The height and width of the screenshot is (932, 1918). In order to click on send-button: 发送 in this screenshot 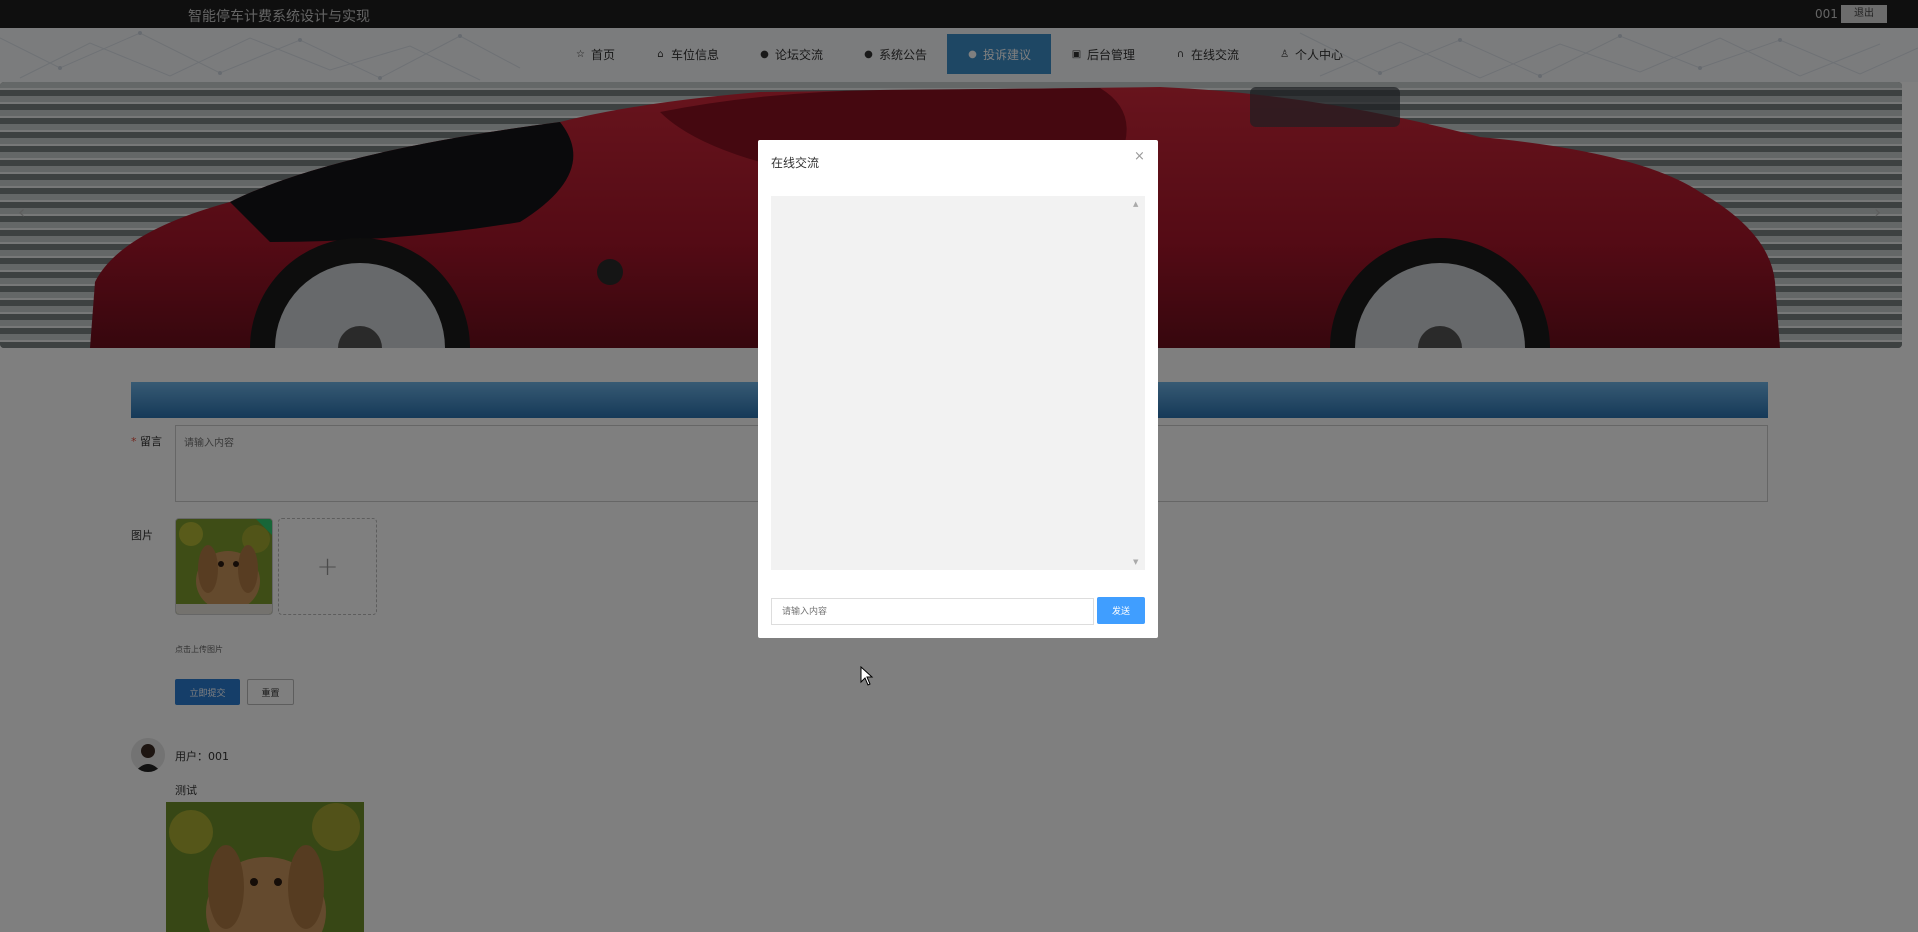, I will do `click(1121, 610)`.